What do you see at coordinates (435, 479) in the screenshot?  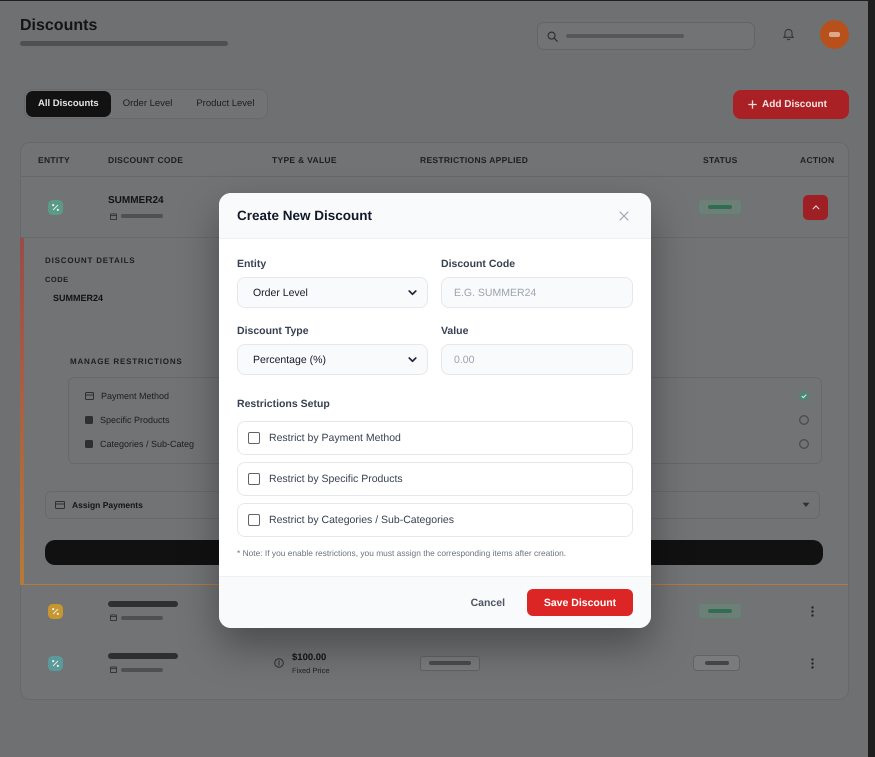 I see `restriction-option: Restrict by Specific Products` at bounding box center [435, 479].